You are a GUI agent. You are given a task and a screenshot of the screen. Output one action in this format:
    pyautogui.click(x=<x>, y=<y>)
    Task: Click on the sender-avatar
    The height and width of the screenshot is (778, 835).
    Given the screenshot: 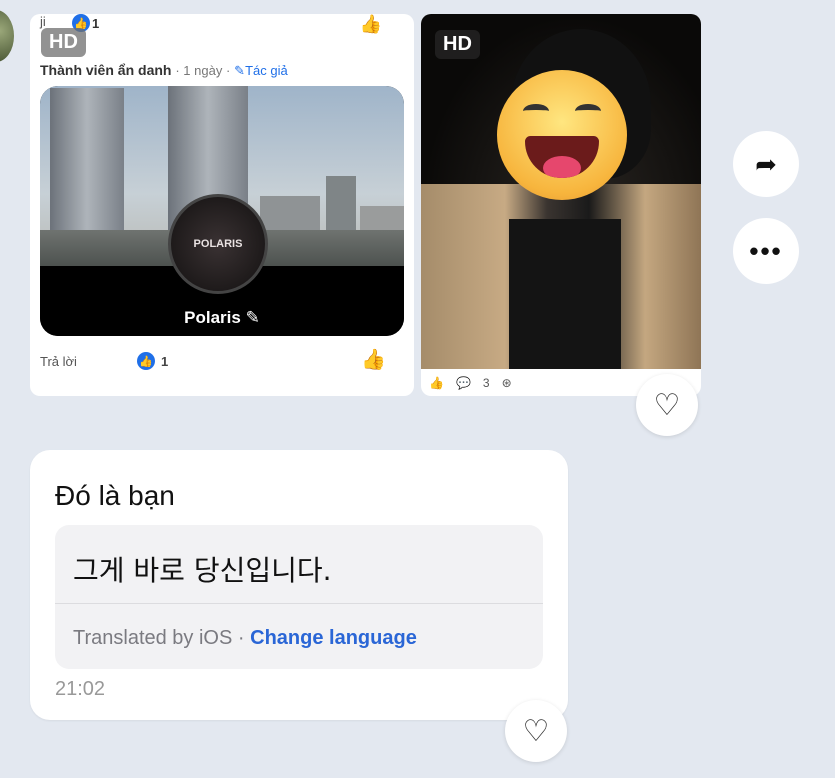 What is the action you would take?
    pyautogui.click(x=7, y=36)
    